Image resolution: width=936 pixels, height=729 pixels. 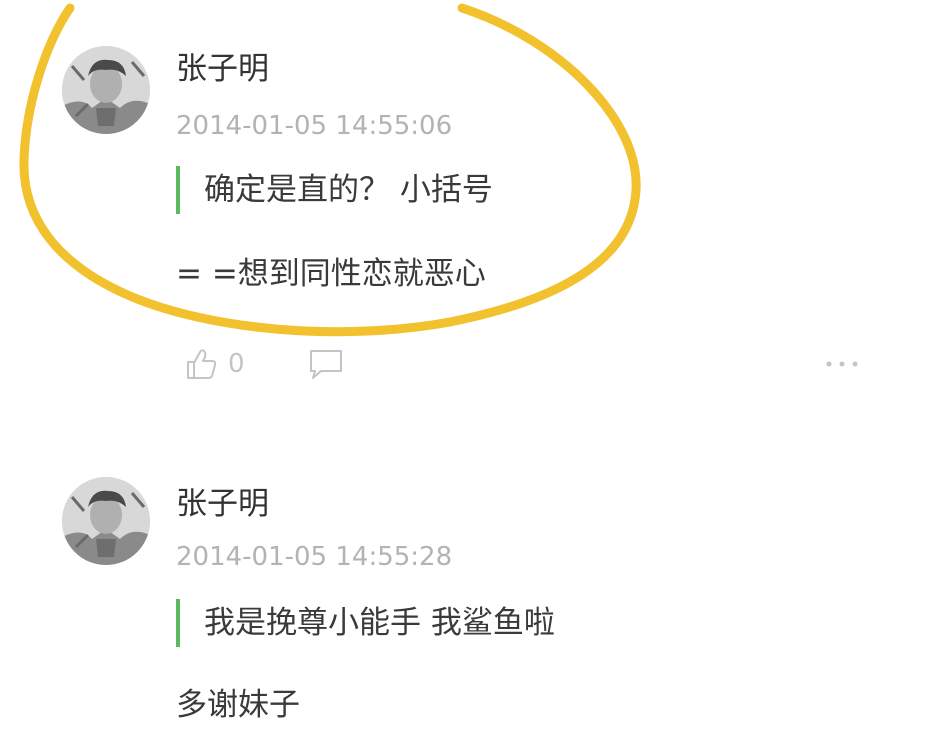 What do you see at coordinates (264, 364) in the screenshot?
I see `comment-actions: 0` at bounding box center [264, 364].